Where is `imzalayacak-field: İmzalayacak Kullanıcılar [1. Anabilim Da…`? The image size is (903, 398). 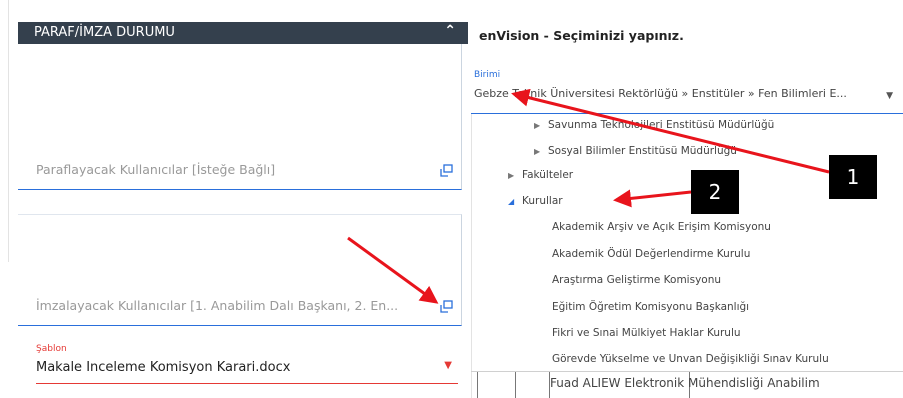
imzalayacak-field: İmzalayacak Kullanıcılar [1. Anabilim Da… is located at coordinates (240, 270).